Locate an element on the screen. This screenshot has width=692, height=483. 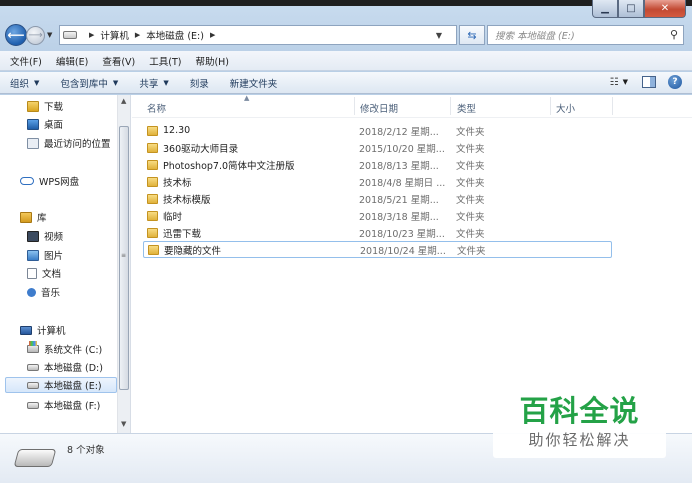
sidebar-item-drive-c: 系统文件 (C:) is located at coordinates (64, 349).